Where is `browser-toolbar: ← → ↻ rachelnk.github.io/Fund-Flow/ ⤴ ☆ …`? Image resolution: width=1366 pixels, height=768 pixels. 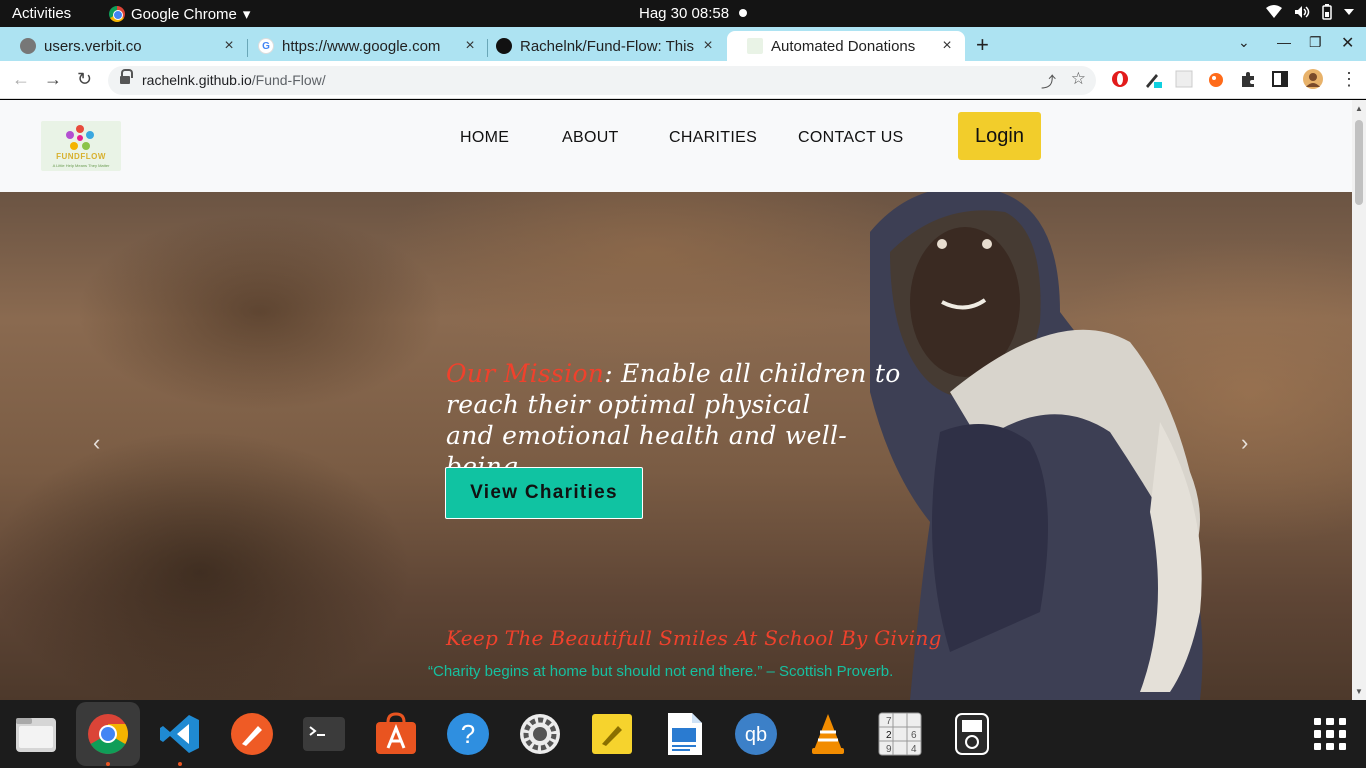 browser-toolbar: ← → ↻ rachelnk.github.io/Fund-Flow/ ⤴ ☆ … is located at coordinates (683, 80).